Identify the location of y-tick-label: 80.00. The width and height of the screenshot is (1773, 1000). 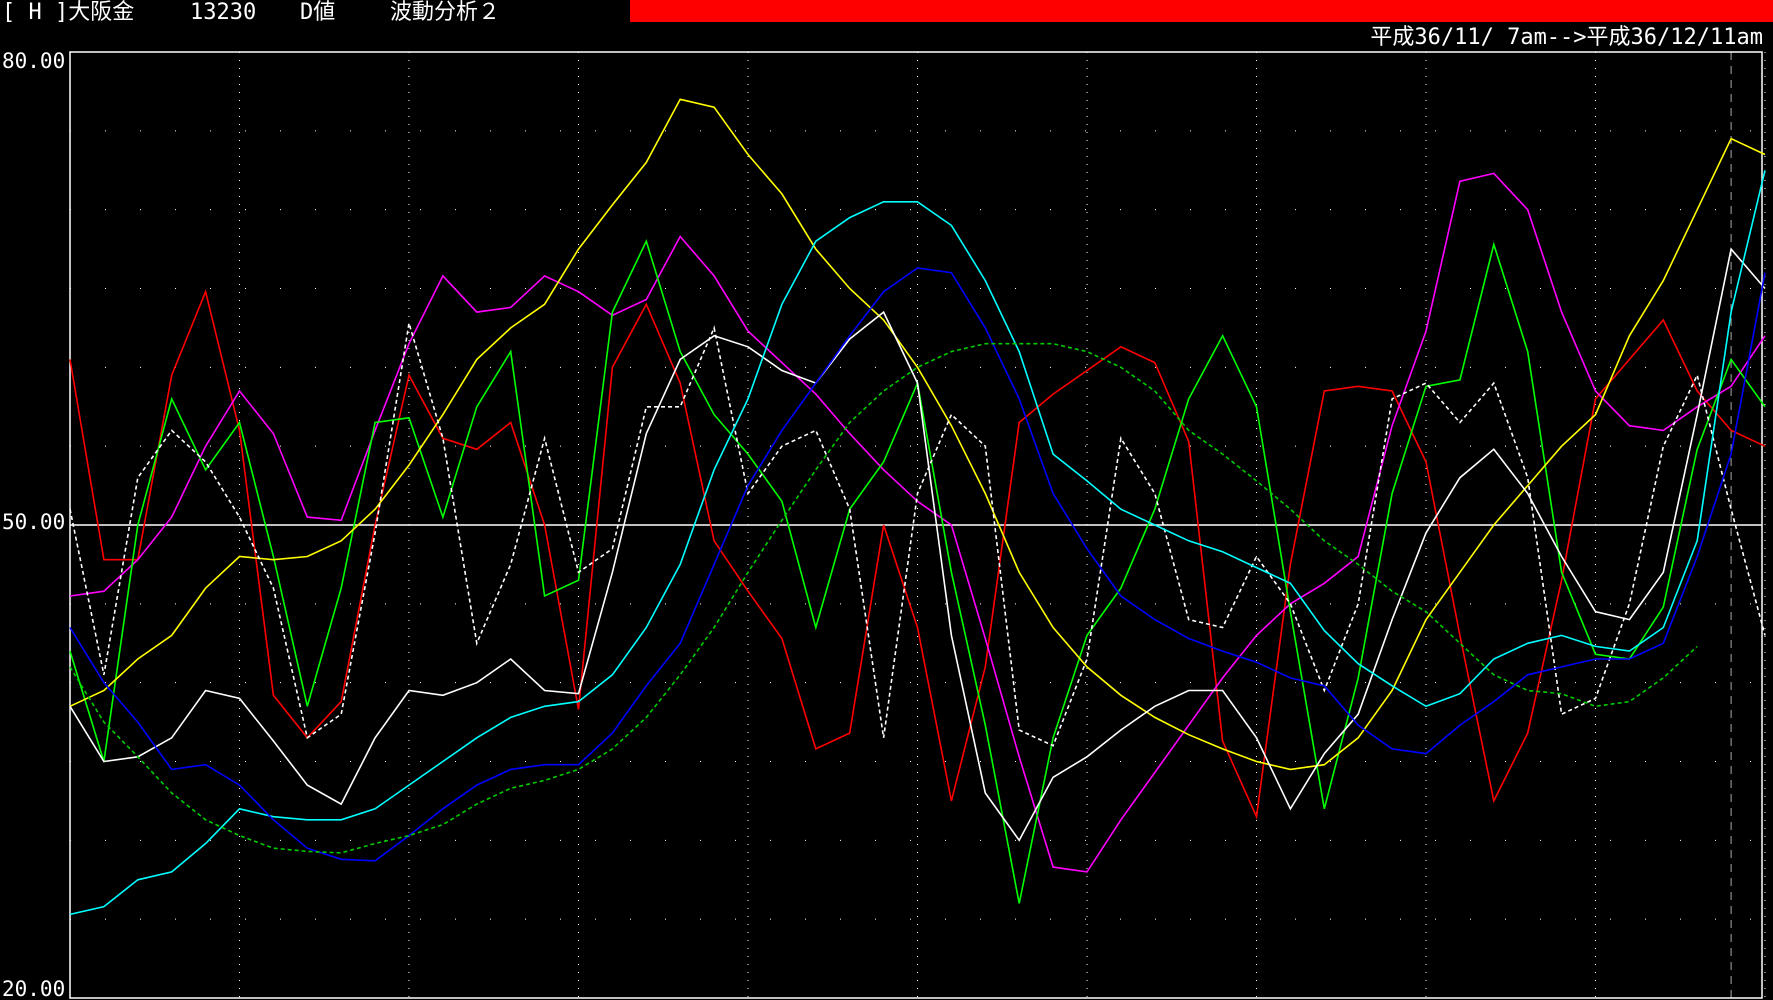
(33, 61).